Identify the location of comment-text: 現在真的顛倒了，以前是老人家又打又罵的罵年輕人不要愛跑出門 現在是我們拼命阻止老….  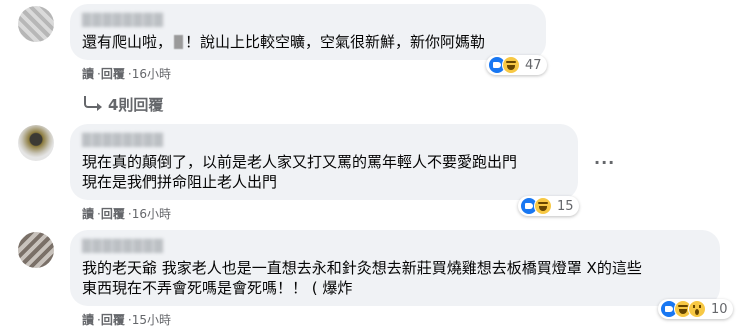
(300, 172).